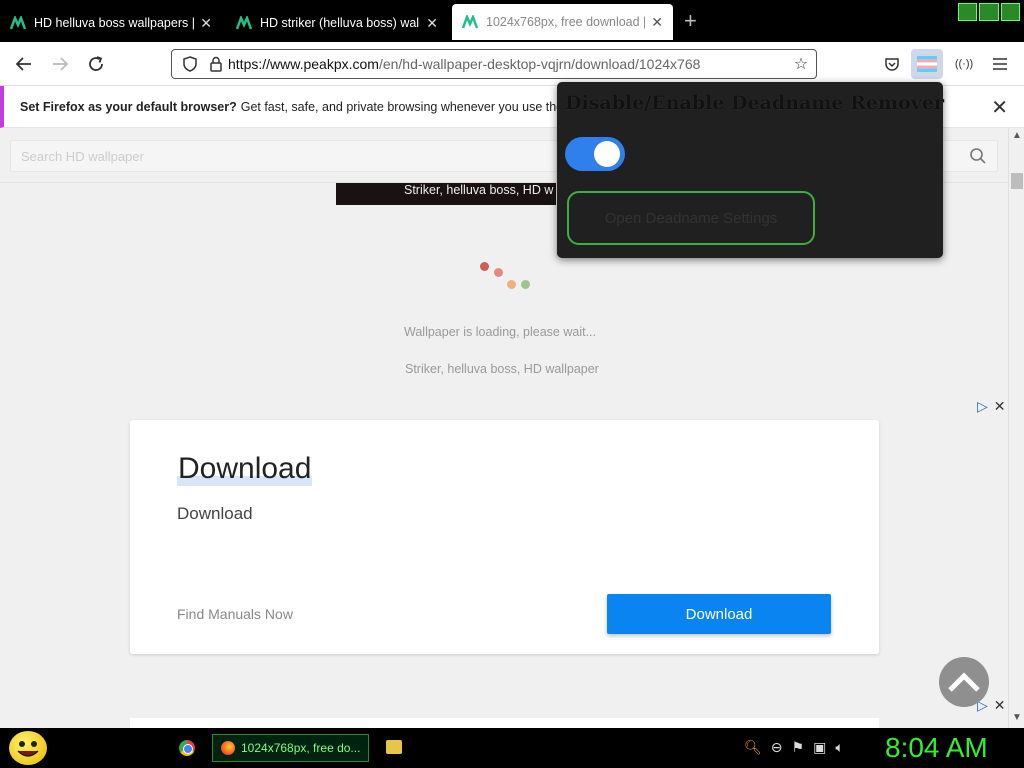 This screenshot has height=768, width=1024. I want to click on notification-question: Set Firefox as your default browser?, so click(128, 106).